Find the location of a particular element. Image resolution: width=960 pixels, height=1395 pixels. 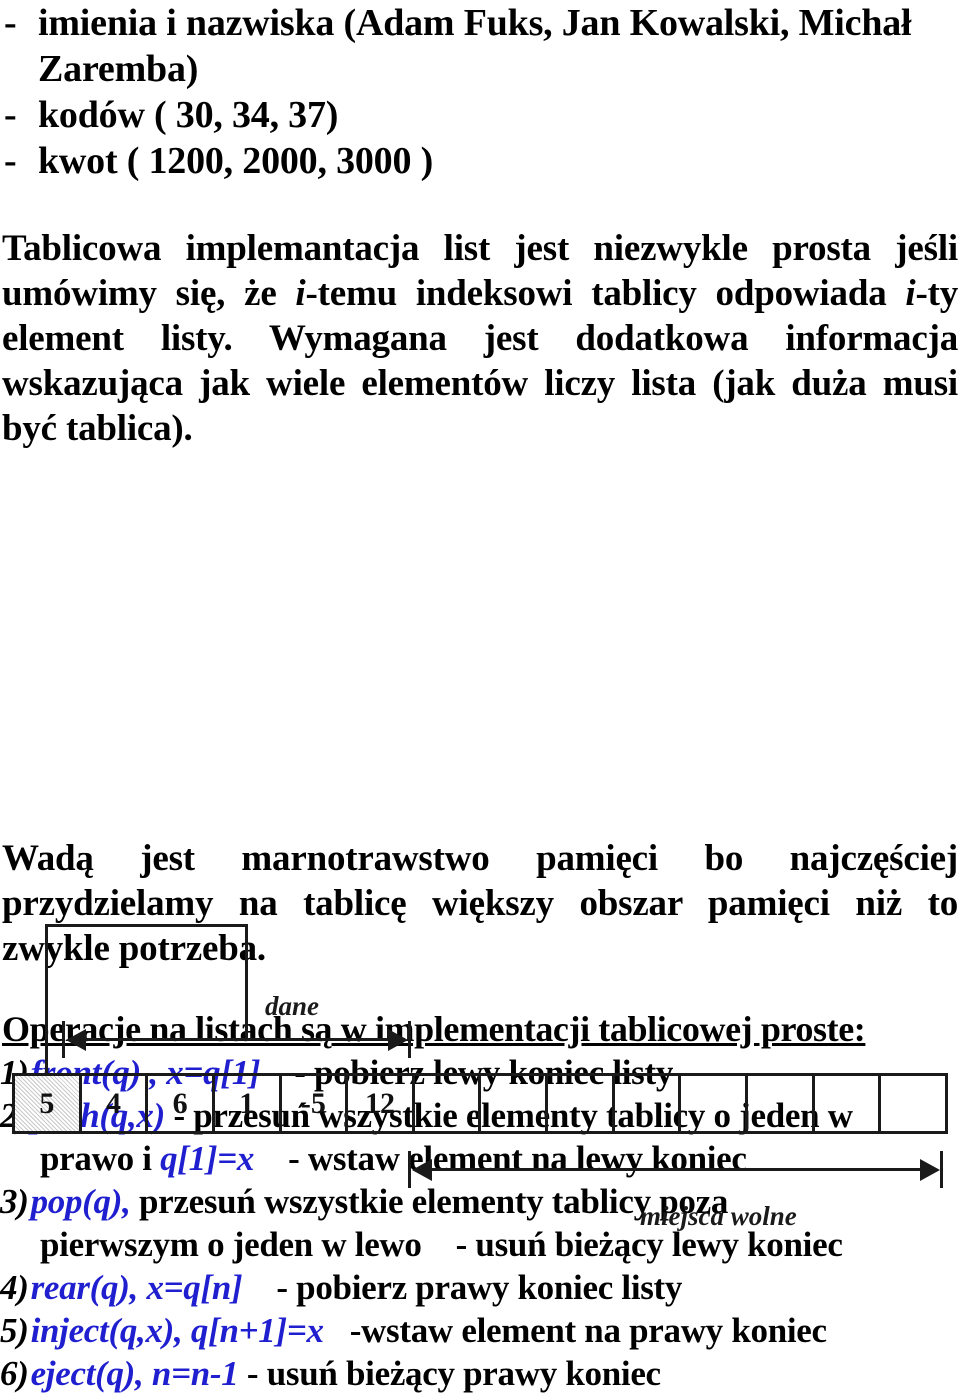

operation-description: - pobierz prawy koniec listy is located at coordinates (479, 1287).